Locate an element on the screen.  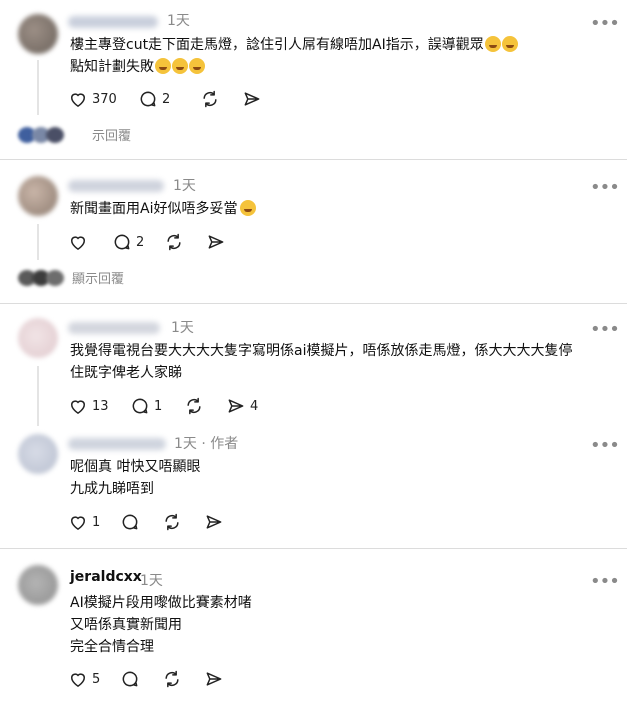
like-count: 13 is located at coordinates (100, 406).